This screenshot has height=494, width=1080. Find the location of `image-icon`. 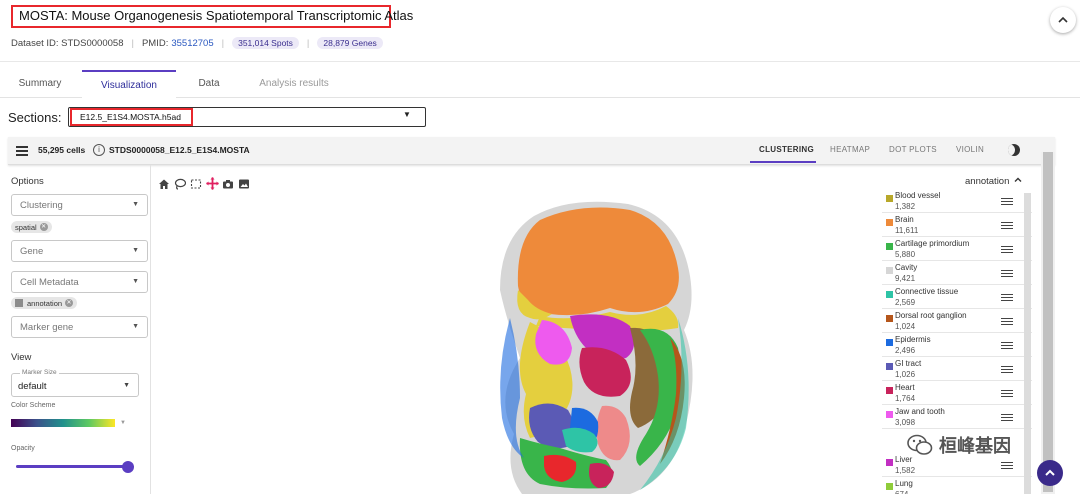

image-icon is located at coordinates (244, 183).